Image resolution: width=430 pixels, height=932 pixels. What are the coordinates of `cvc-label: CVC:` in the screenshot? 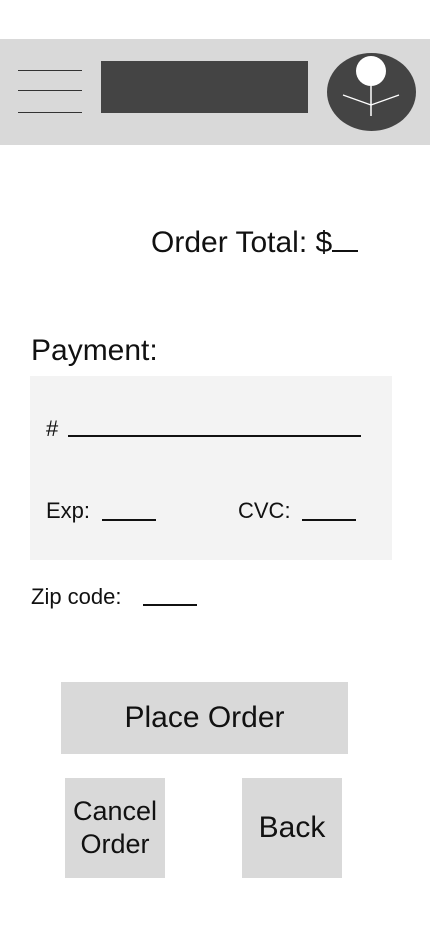 It's located at (264, 510).